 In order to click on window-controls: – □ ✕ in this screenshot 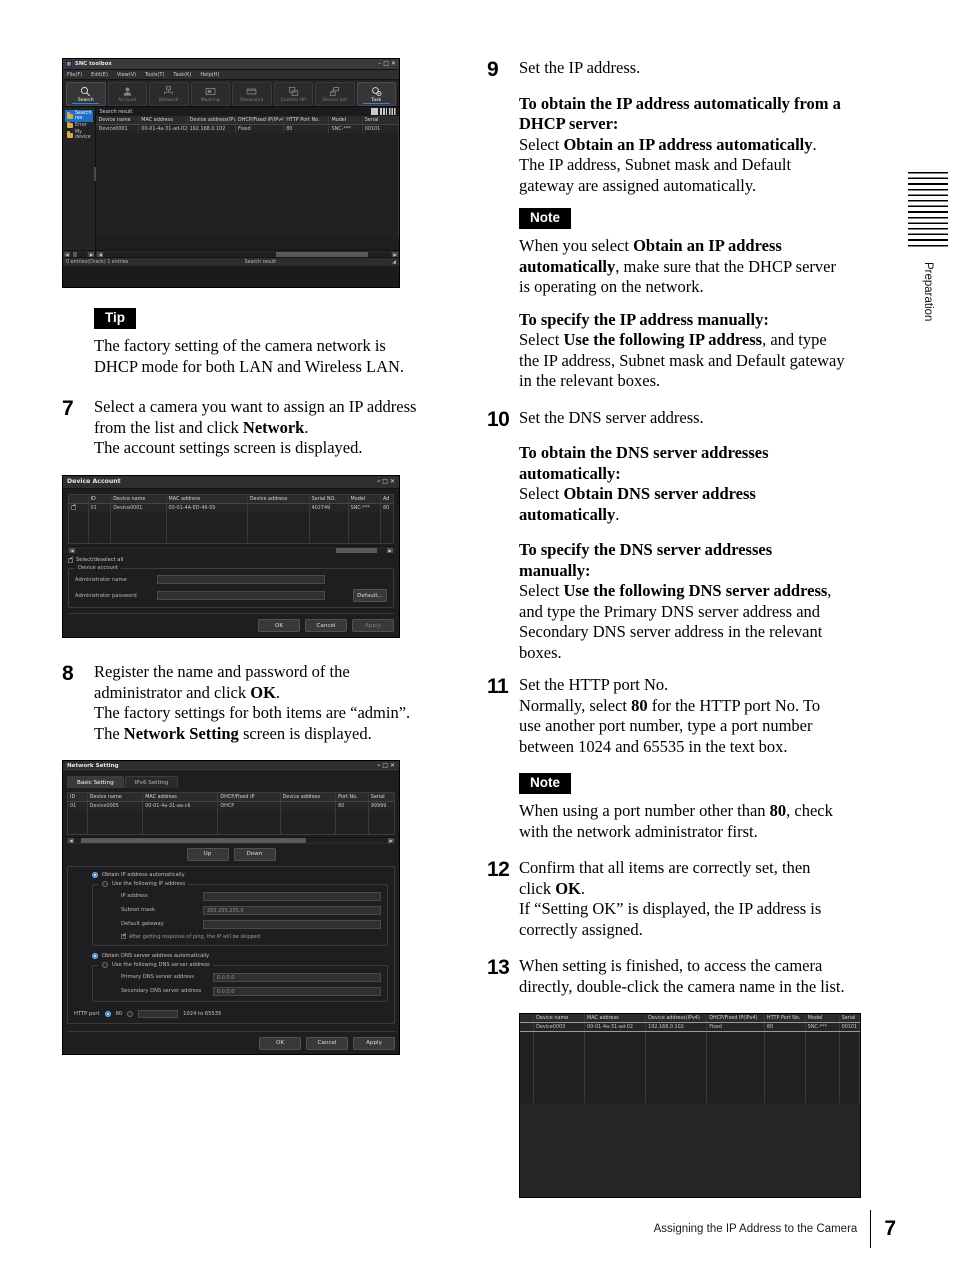, I will do `click(387, 64)`.